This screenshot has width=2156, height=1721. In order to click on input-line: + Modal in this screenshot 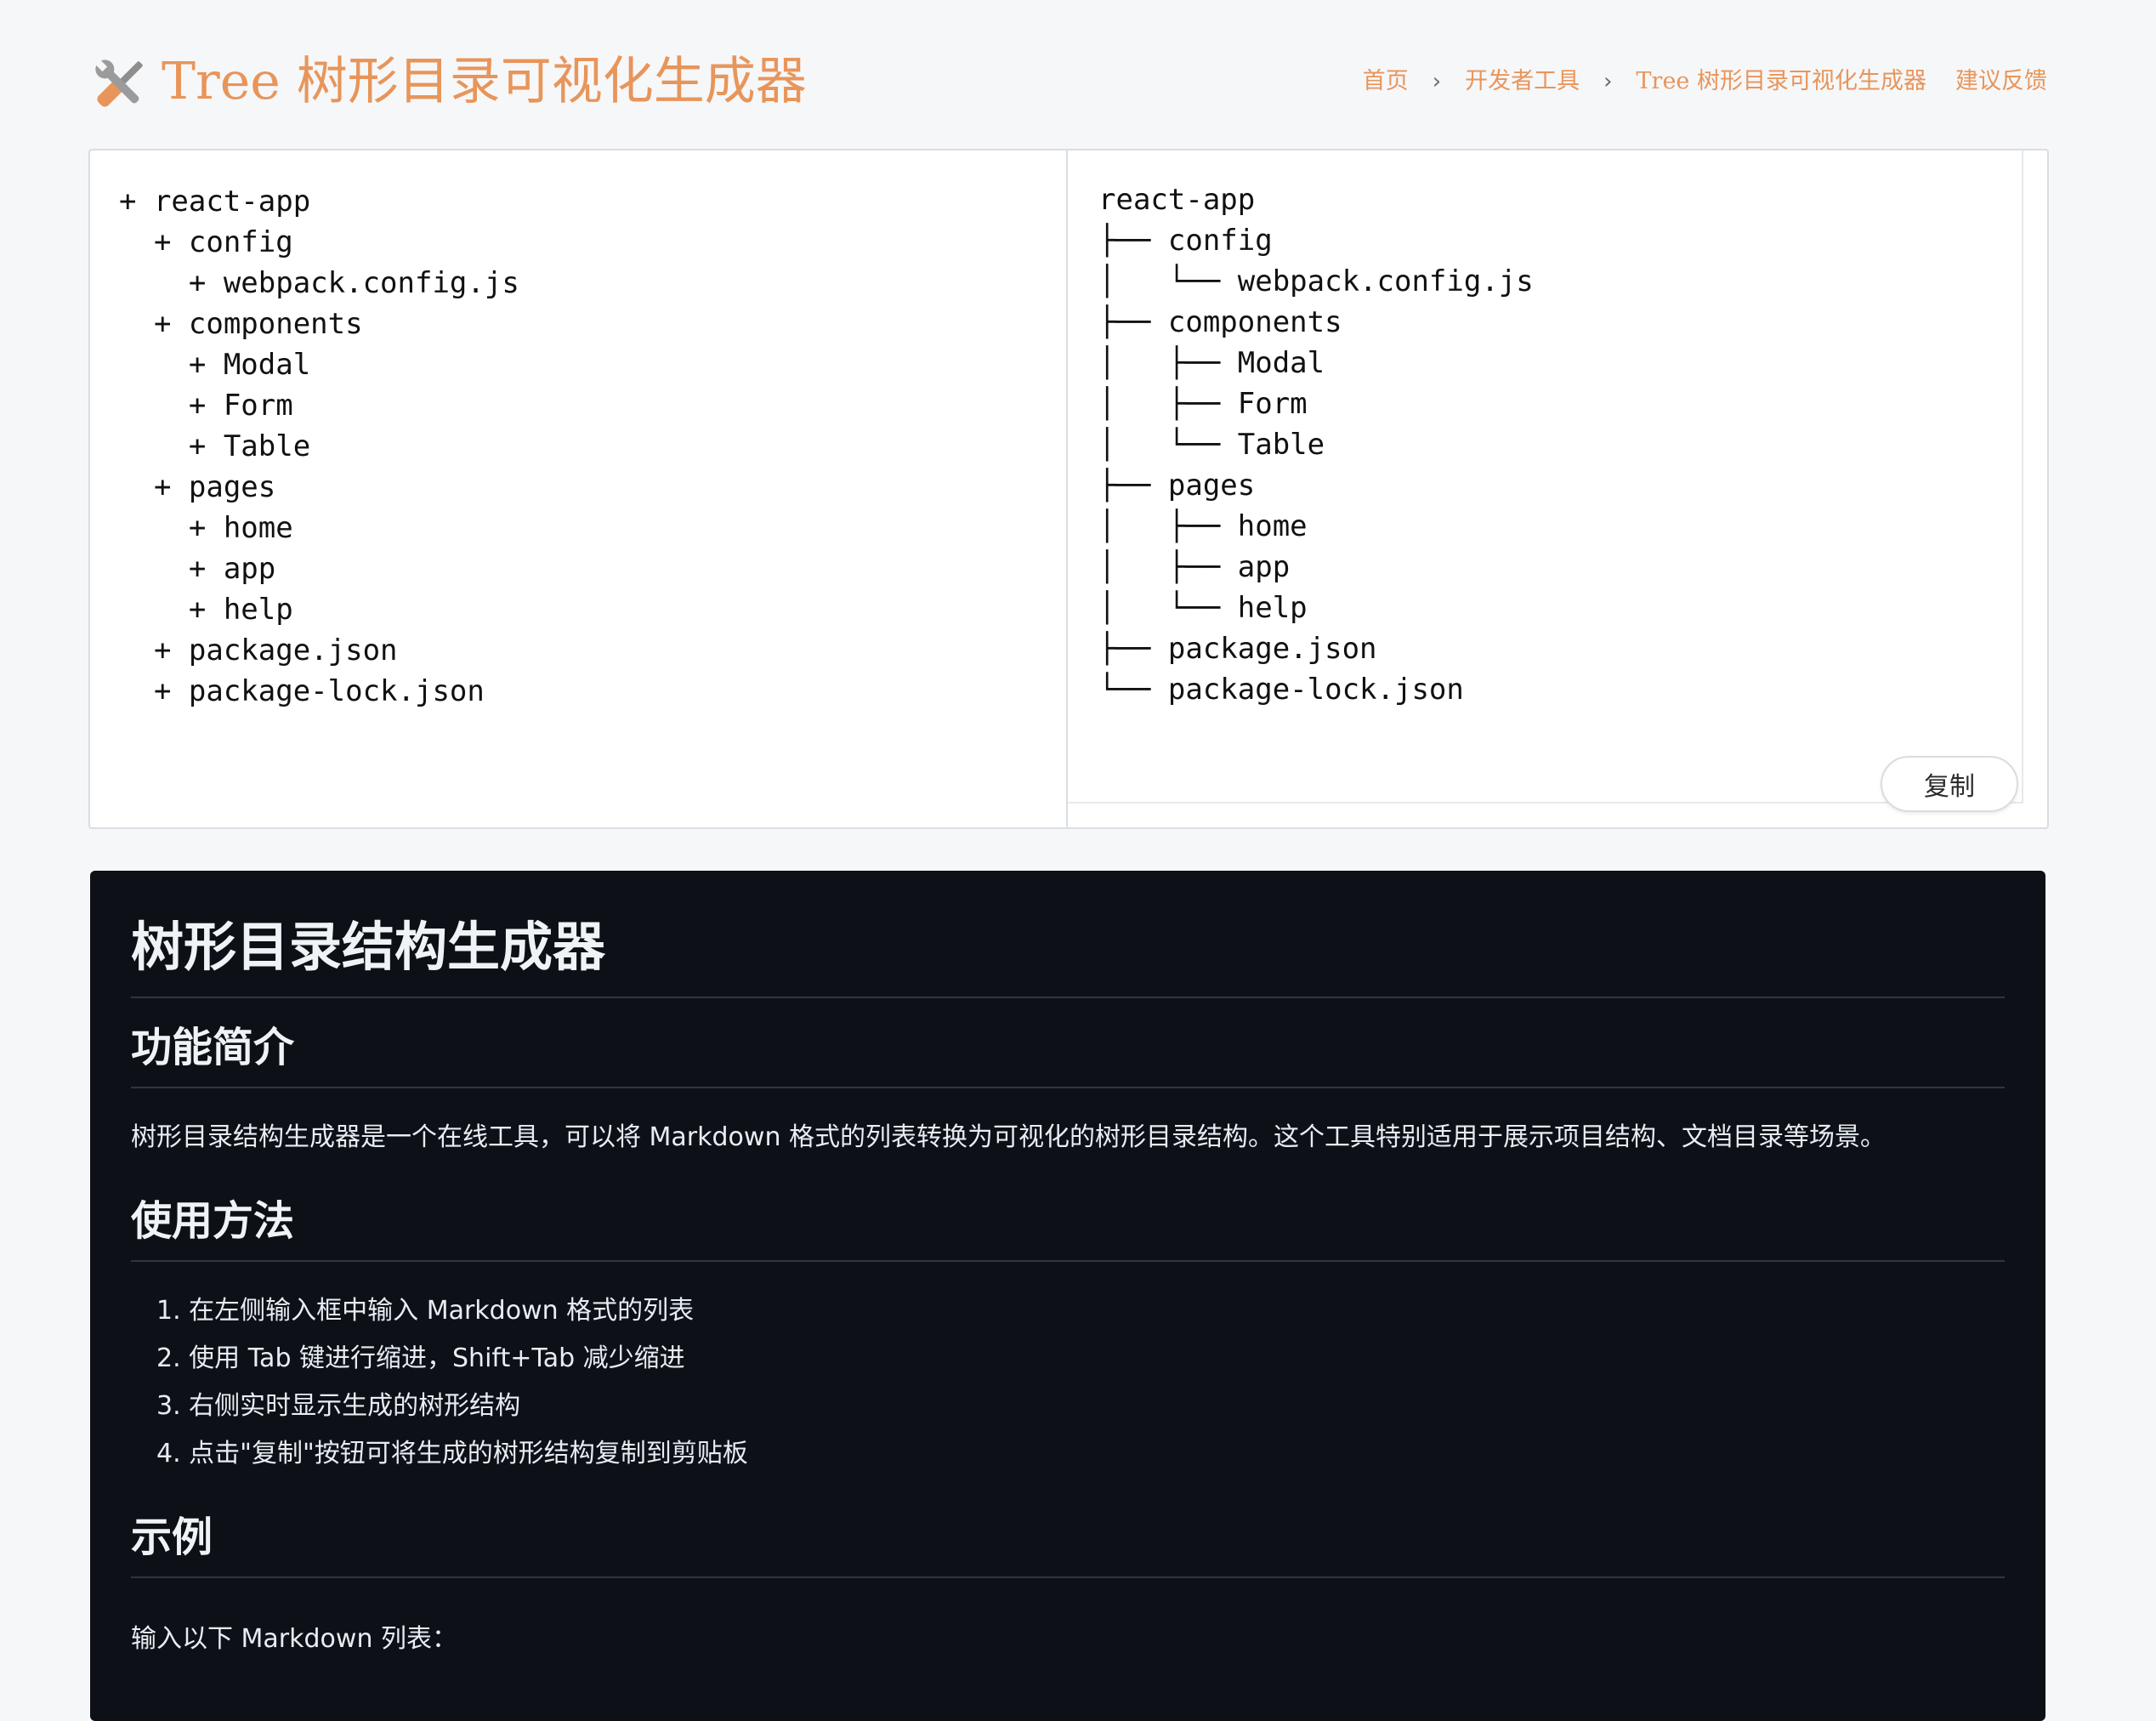, I will do `click(215, 365)`.